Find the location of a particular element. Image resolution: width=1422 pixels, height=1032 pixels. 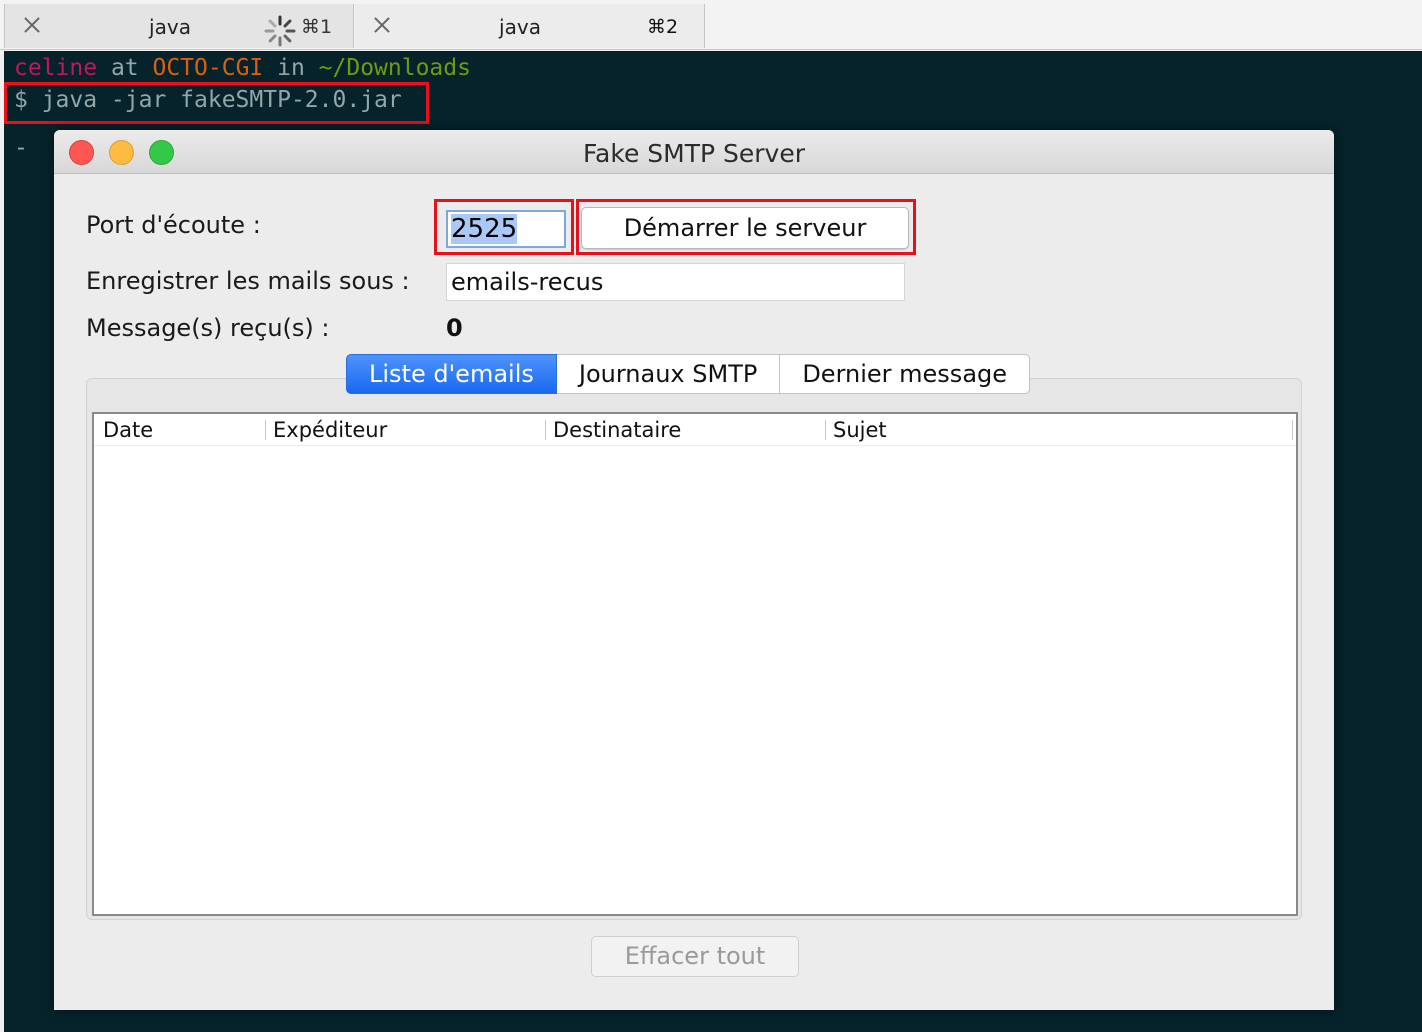

prompt-host: OCTO-CGI is located at coordinates (208, 68).